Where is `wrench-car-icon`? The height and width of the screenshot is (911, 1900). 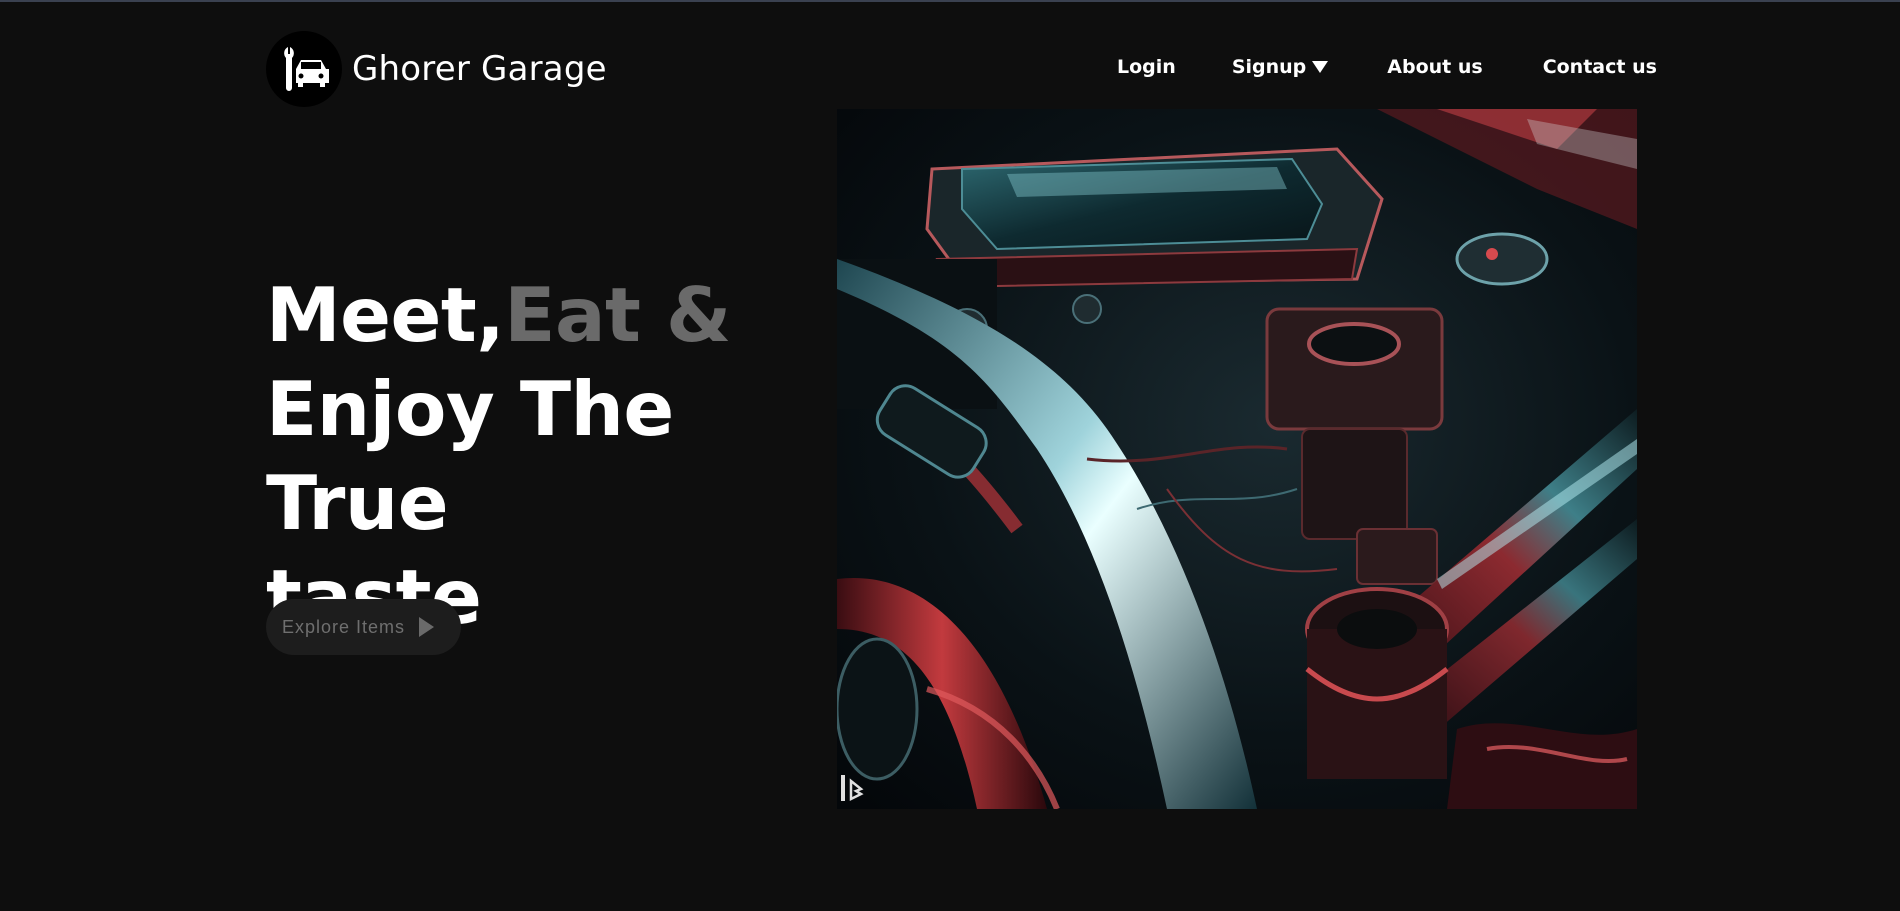 wrench-car-icon is located at coordinates (304, 69).